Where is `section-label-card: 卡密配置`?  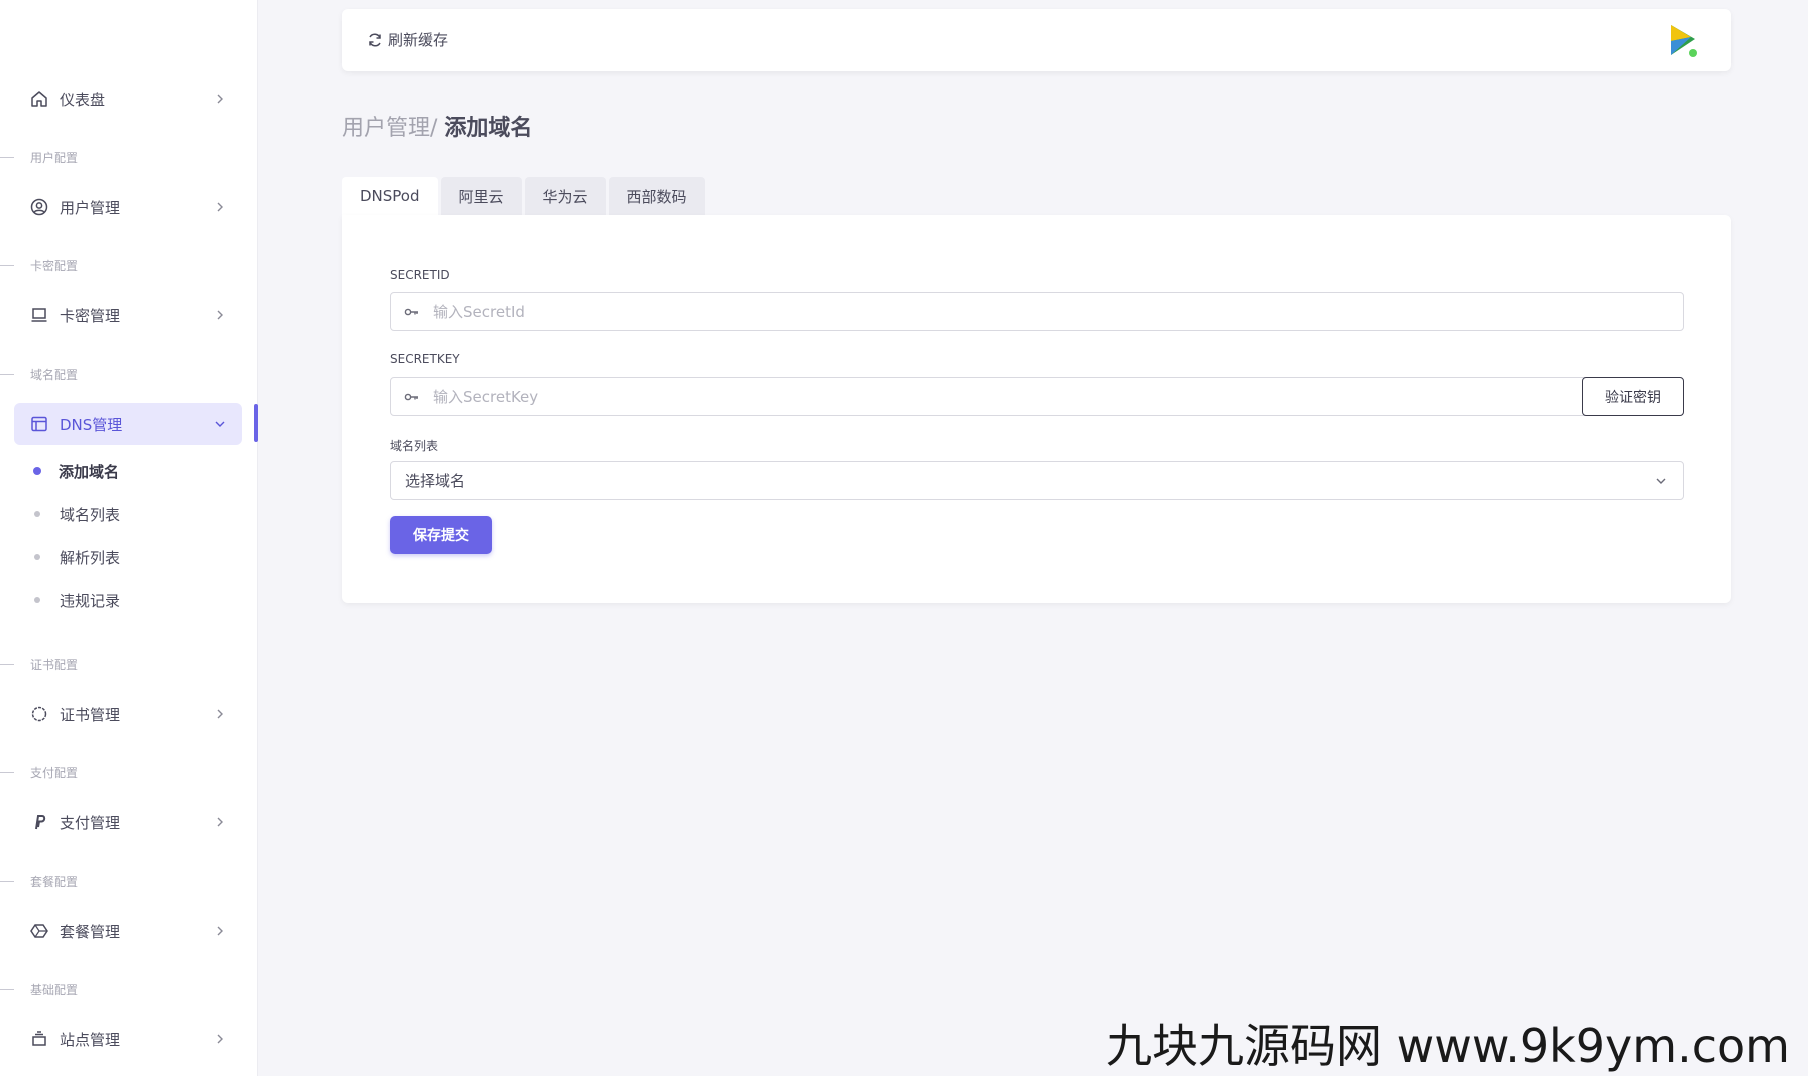 section-label-card: 卡密配置 is located at coordinates (39, 265).